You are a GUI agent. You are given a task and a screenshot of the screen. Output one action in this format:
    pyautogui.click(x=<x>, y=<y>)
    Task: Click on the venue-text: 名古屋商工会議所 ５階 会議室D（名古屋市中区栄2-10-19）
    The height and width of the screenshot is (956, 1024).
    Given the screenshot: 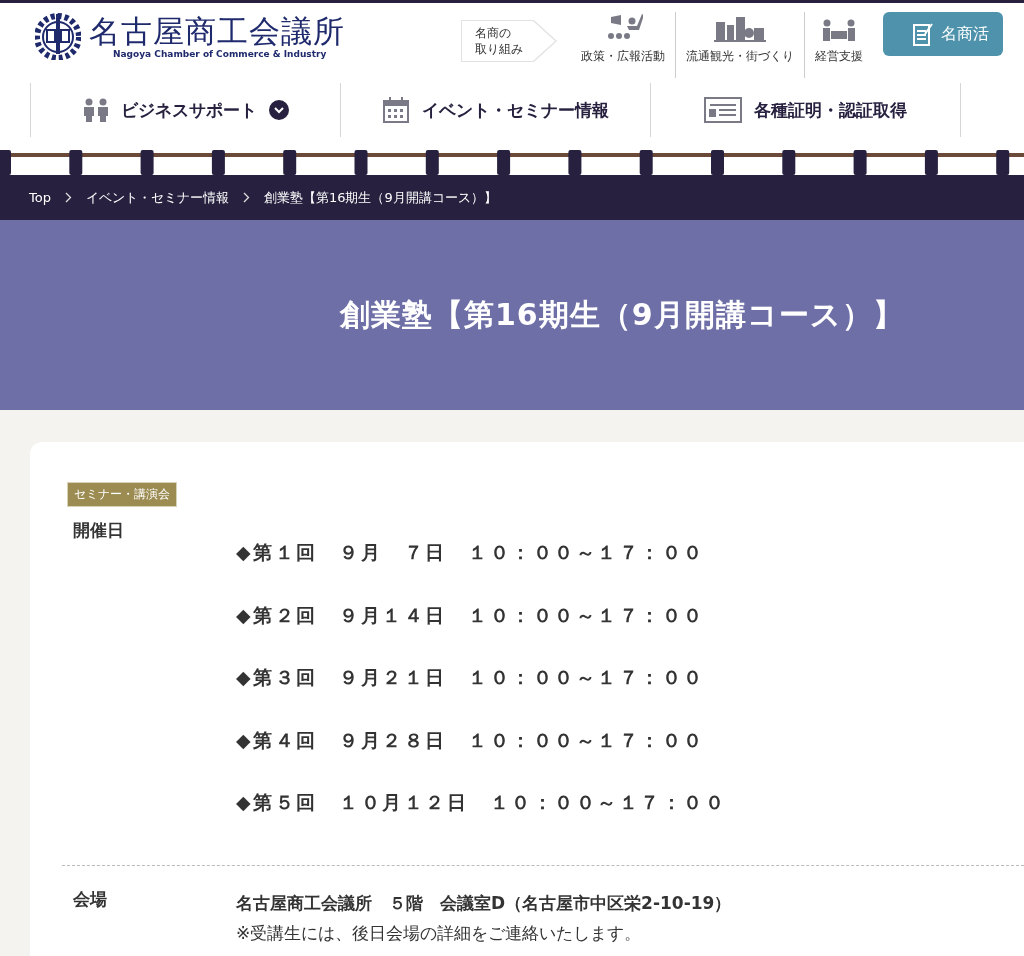 What is the action you would take?
    pyautogui.click(x=484, y=903)
    